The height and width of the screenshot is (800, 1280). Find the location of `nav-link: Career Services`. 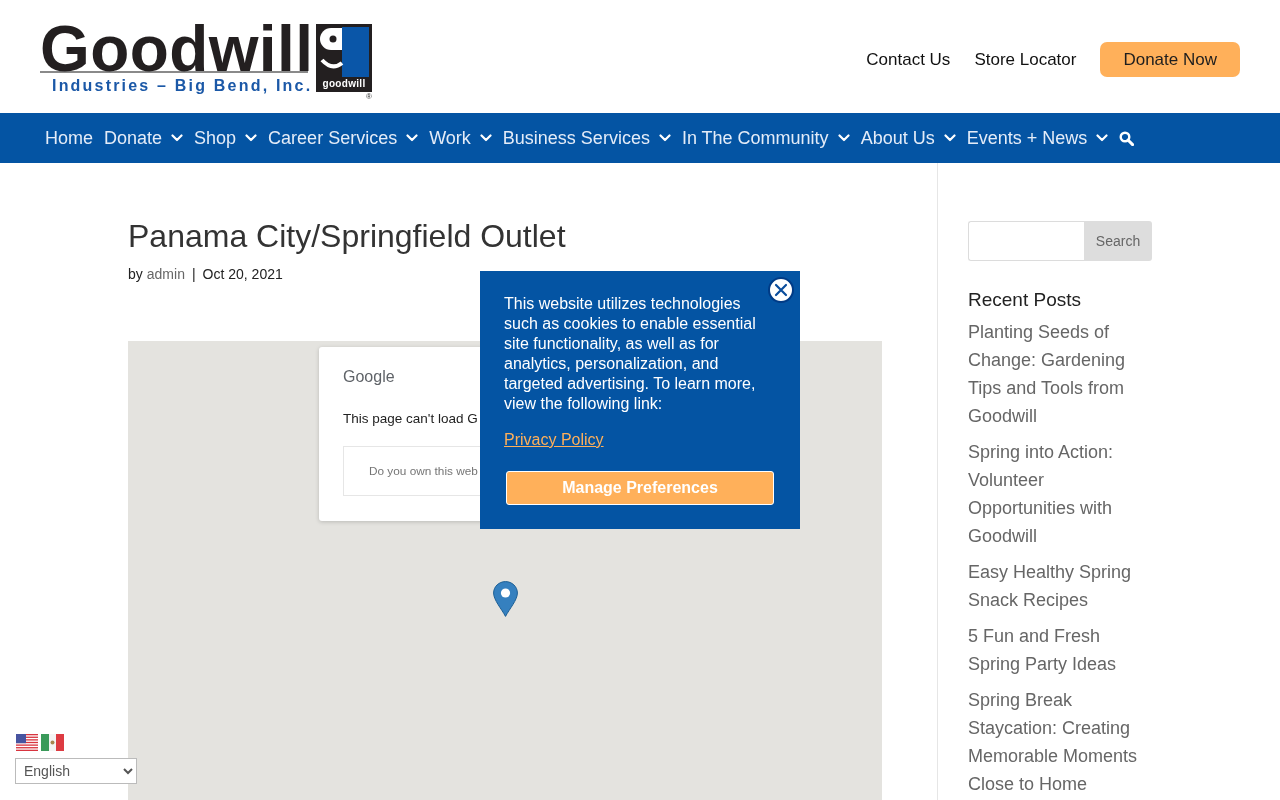

nav-link: Career Services is located at coordinates (343, 138).